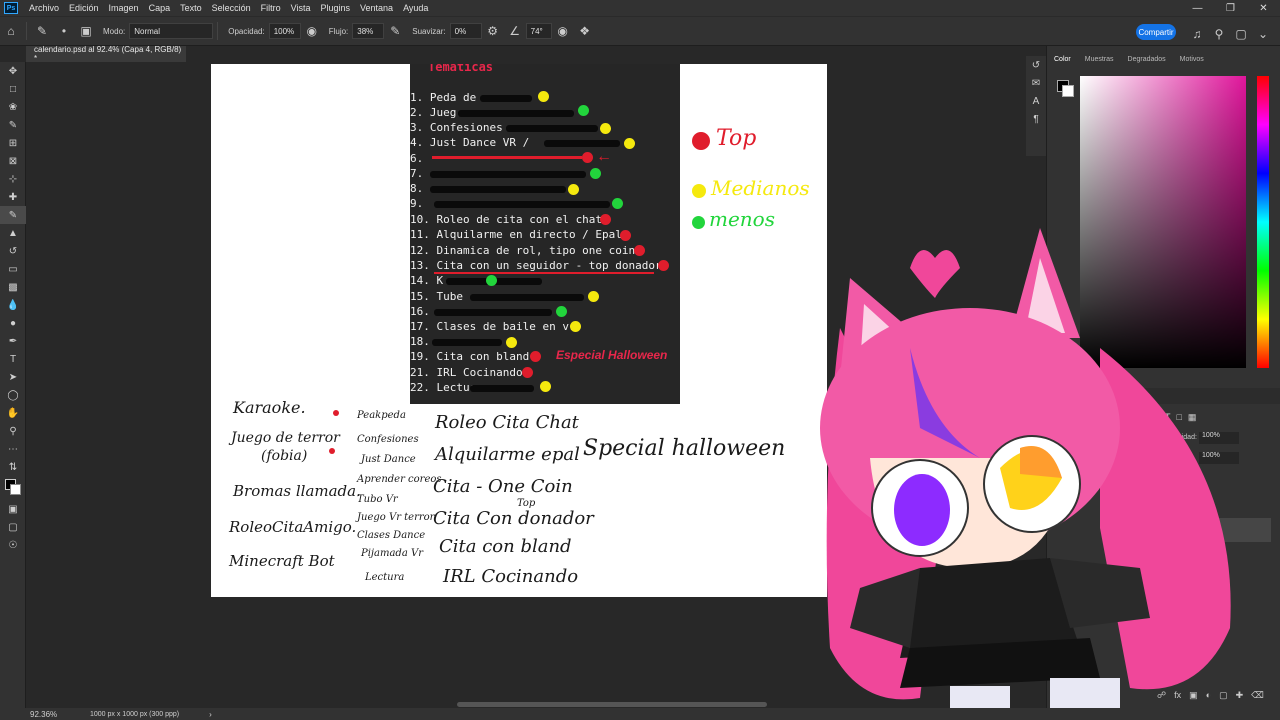 This screenshot has width=1280, height=720. What do you see at coordinates (13, 395) in the screenshot?
I see `shape-tool-icon: ◯` at bounding box center [13, 395].